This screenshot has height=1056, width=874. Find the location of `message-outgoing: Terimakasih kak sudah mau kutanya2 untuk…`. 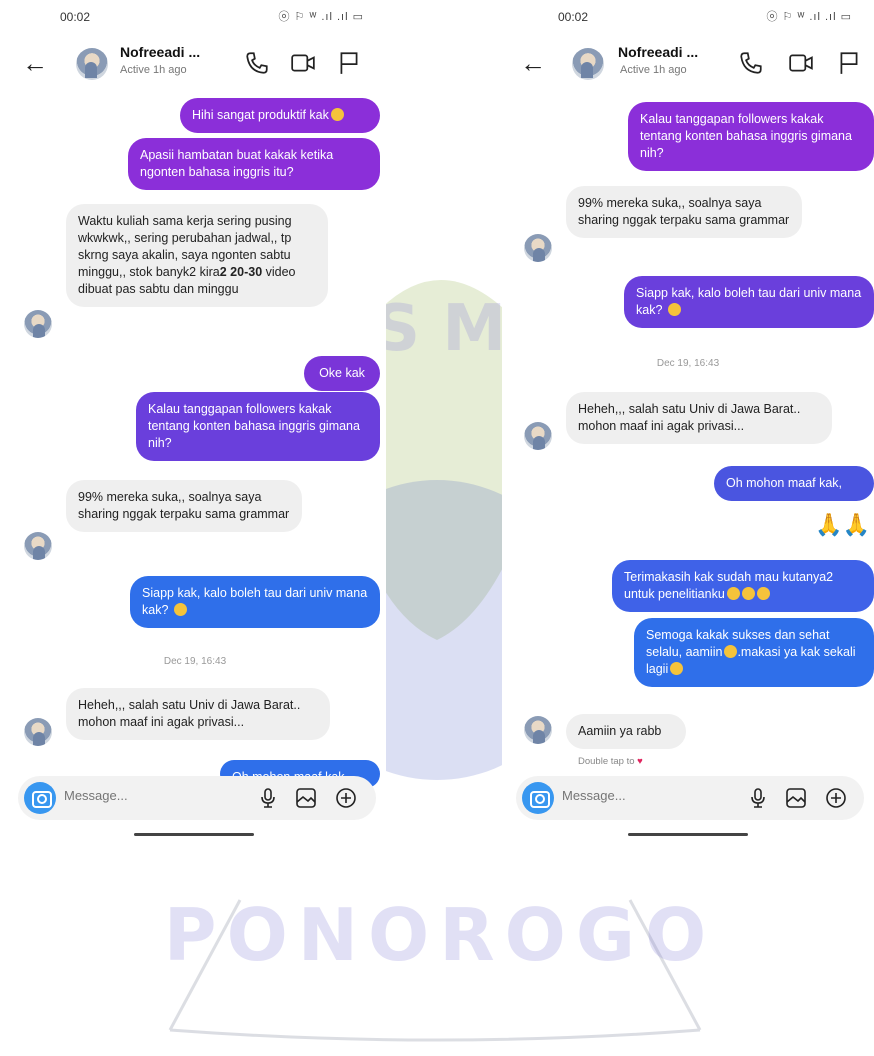

message-outgoing: Terimakasih kak sudah mau kutanya2 untuk… is located at coordinates (743, 586).